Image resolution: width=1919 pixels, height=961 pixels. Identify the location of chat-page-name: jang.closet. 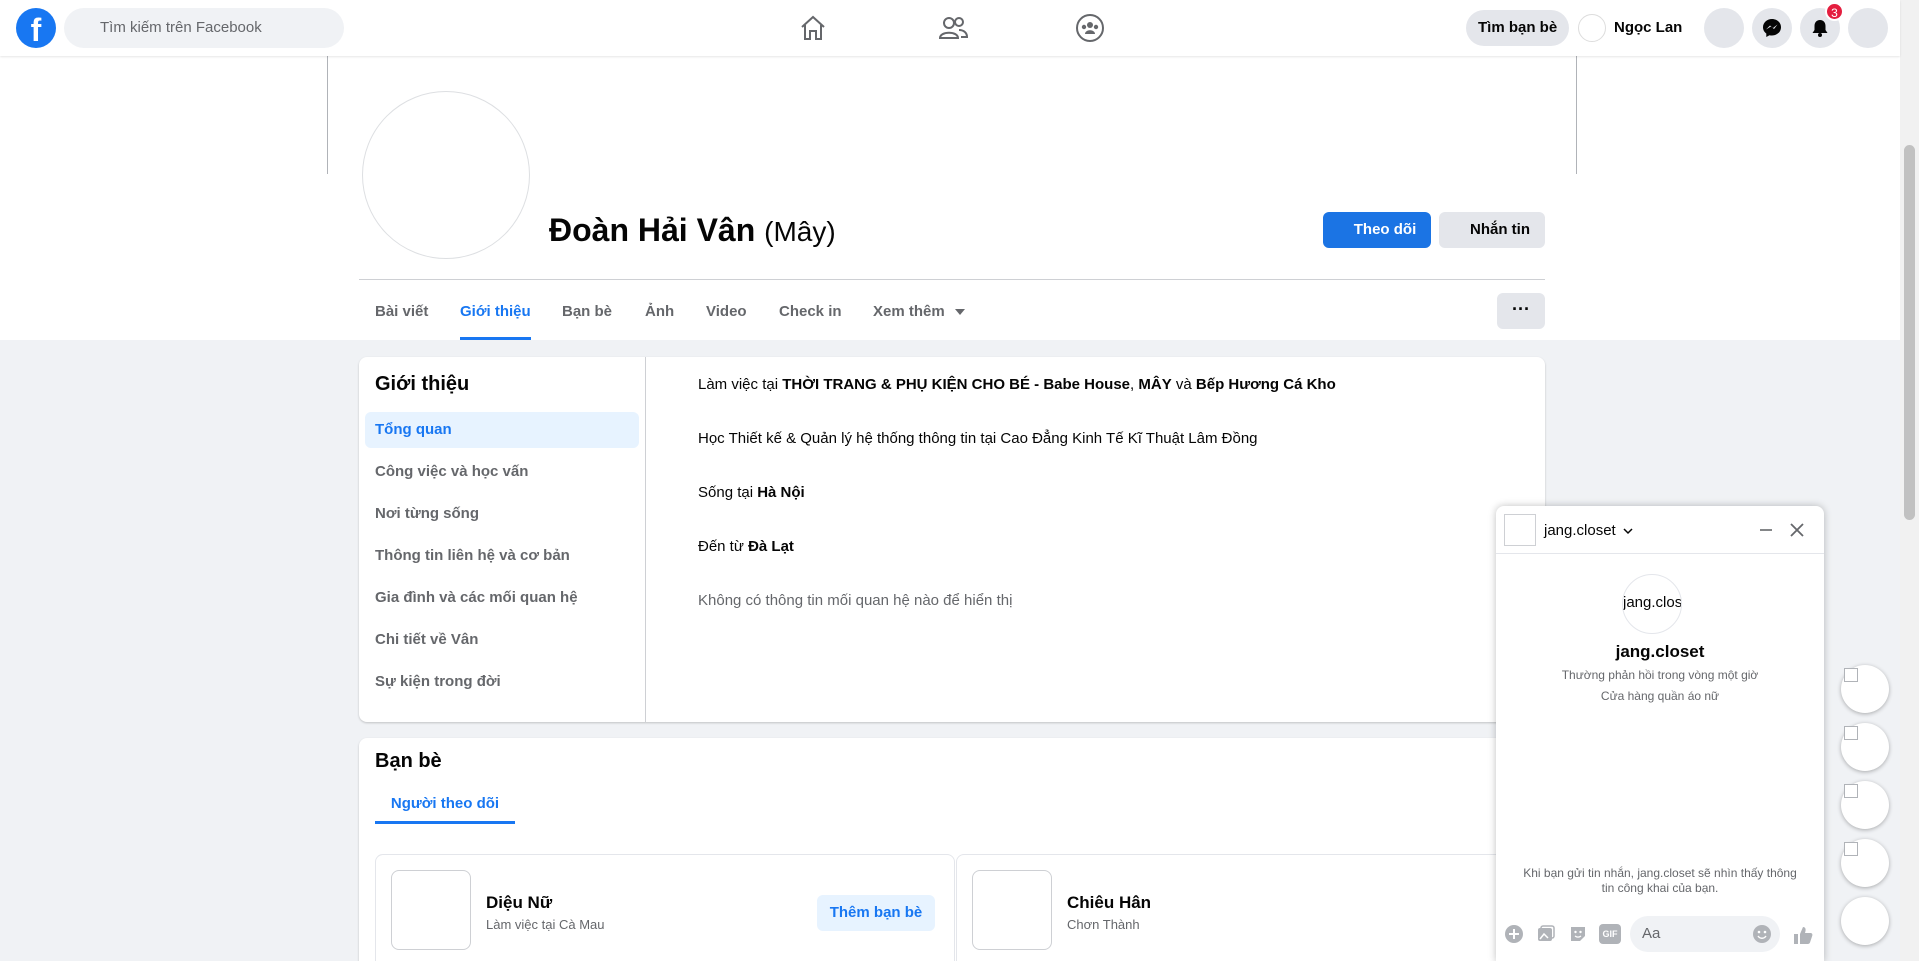
(1660, 651).